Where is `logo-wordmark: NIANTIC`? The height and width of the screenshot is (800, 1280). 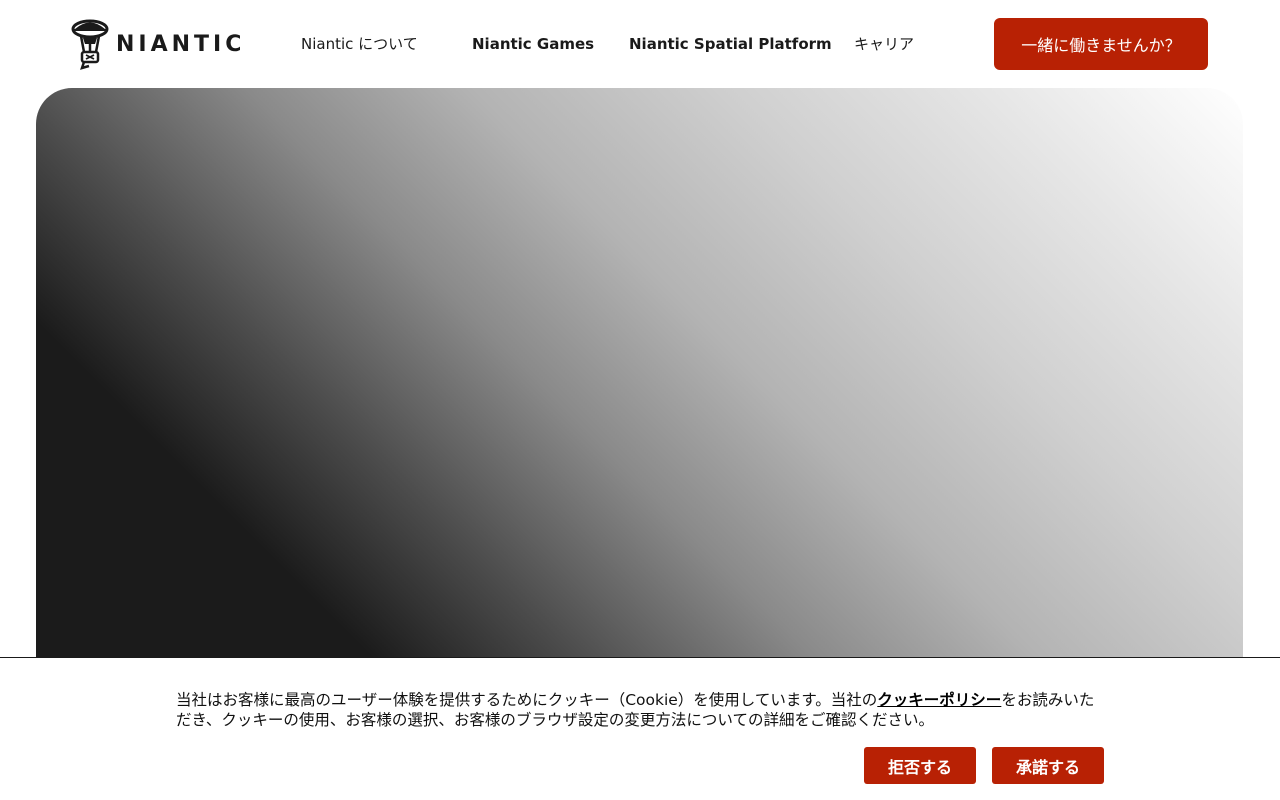
logo-wordmark: NIANTIC is located at coordinates (181, 44).